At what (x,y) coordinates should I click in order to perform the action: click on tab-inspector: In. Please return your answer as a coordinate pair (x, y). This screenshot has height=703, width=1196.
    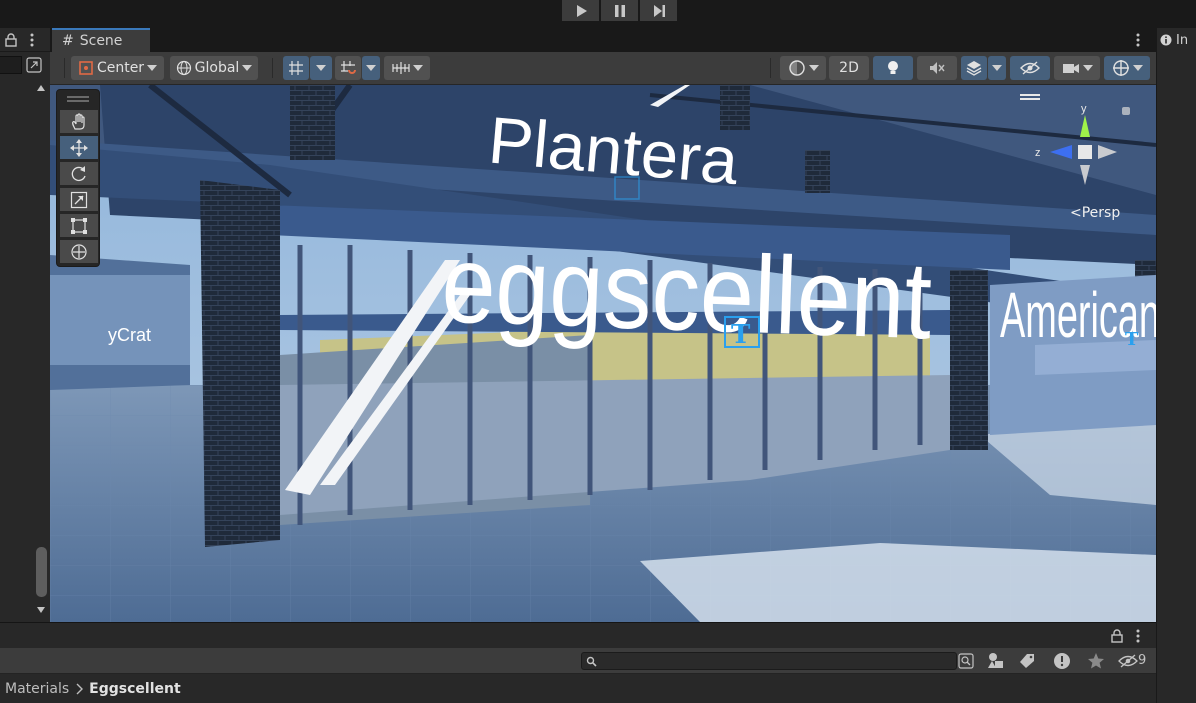
    Looking at the image, I should click on (1178, 40).